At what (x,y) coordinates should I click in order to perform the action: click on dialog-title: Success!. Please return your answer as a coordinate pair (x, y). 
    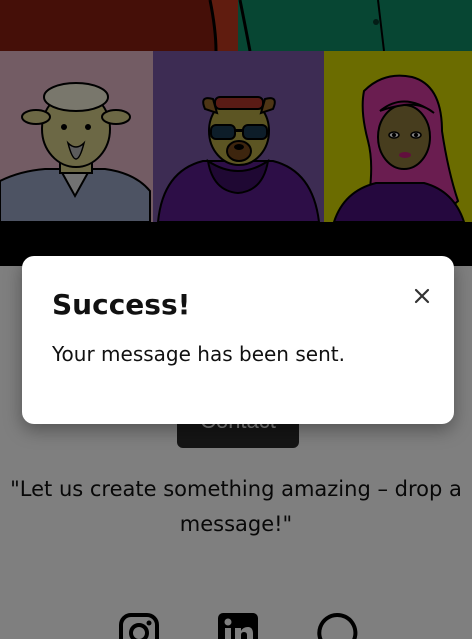
    Looking at the image, I should click on (121, 304).